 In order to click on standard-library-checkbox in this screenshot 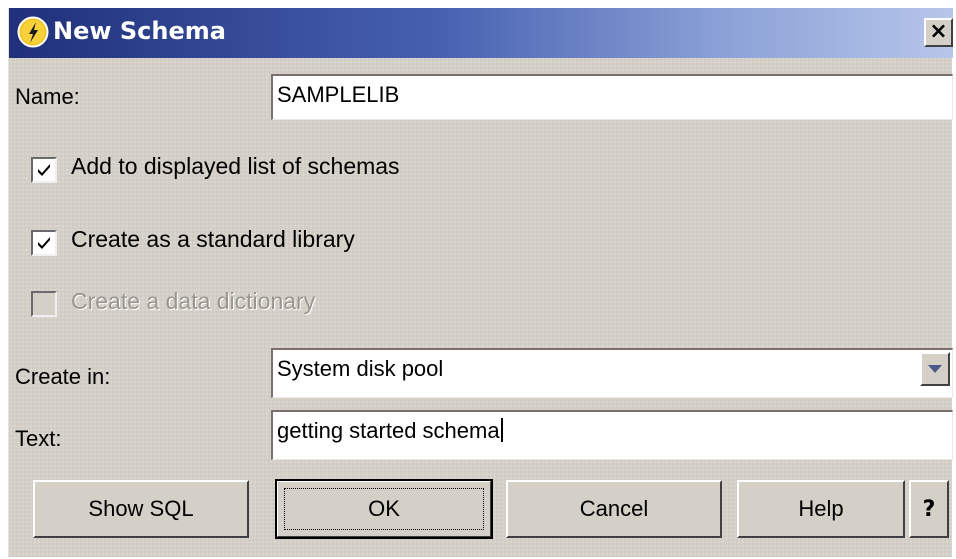, I will do `click(44, 243)`.